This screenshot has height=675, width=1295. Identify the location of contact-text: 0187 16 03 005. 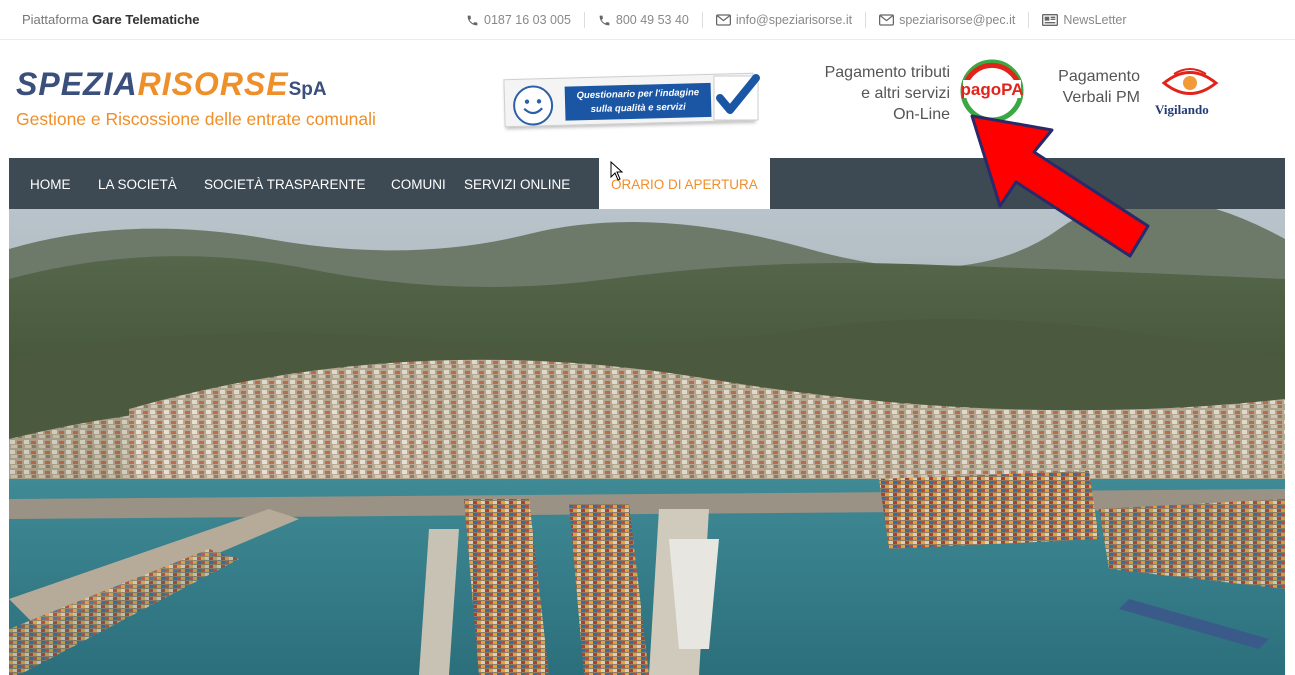
(527, 20).